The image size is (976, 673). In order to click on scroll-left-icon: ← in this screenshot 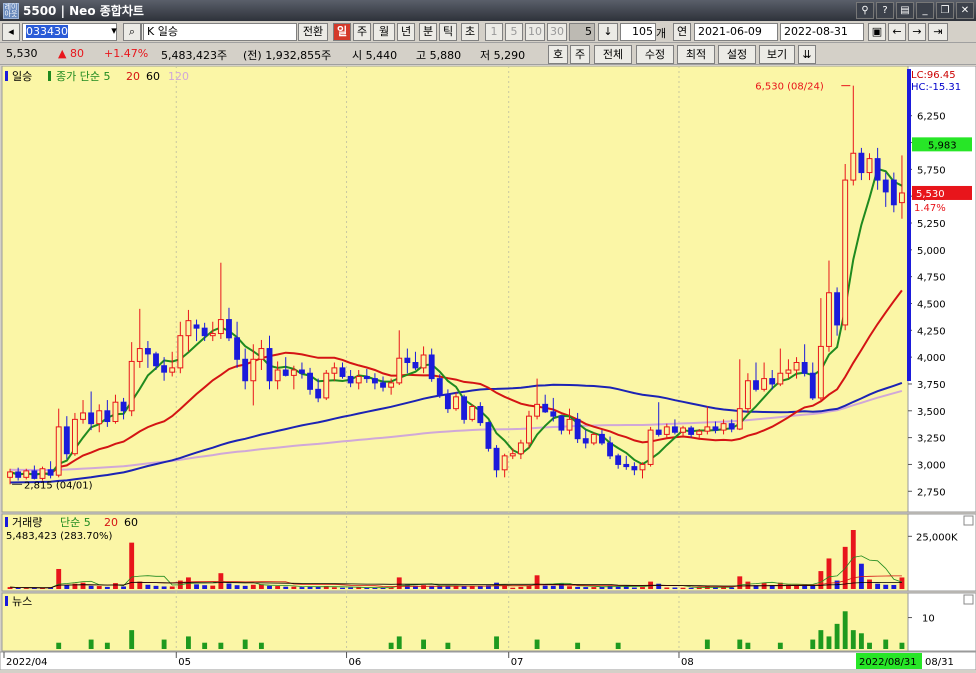, I will do `click(897, 32)`.